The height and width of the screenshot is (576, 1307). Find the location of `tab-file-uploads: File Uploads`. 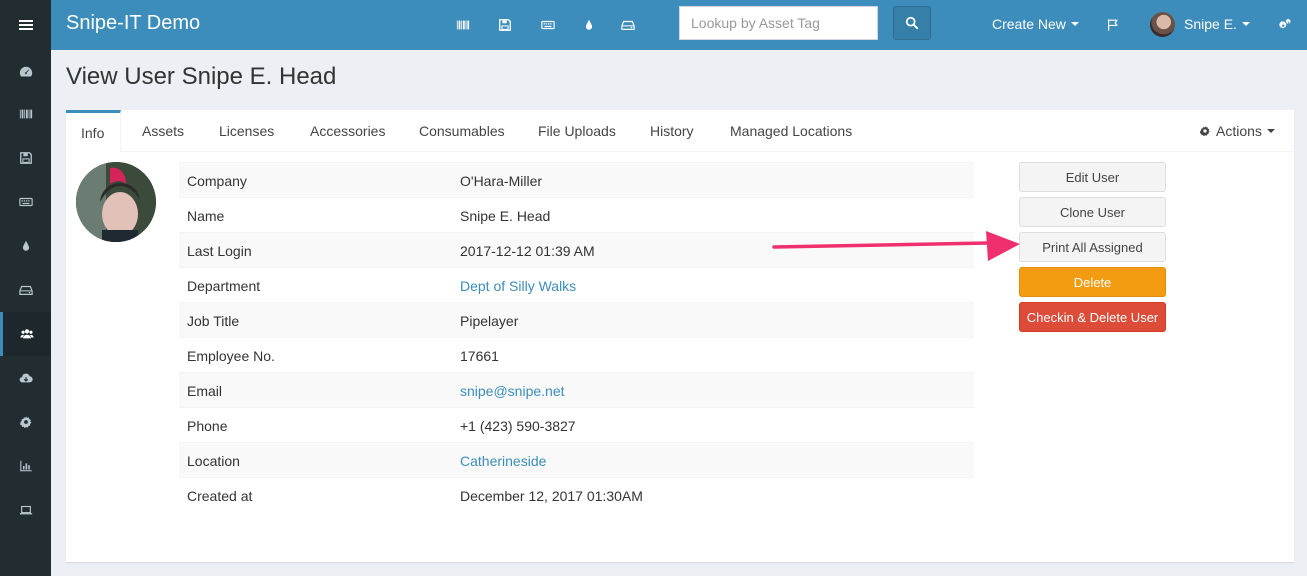

tab-file-uploads: File Uploads is located at coordinates (577, 131).